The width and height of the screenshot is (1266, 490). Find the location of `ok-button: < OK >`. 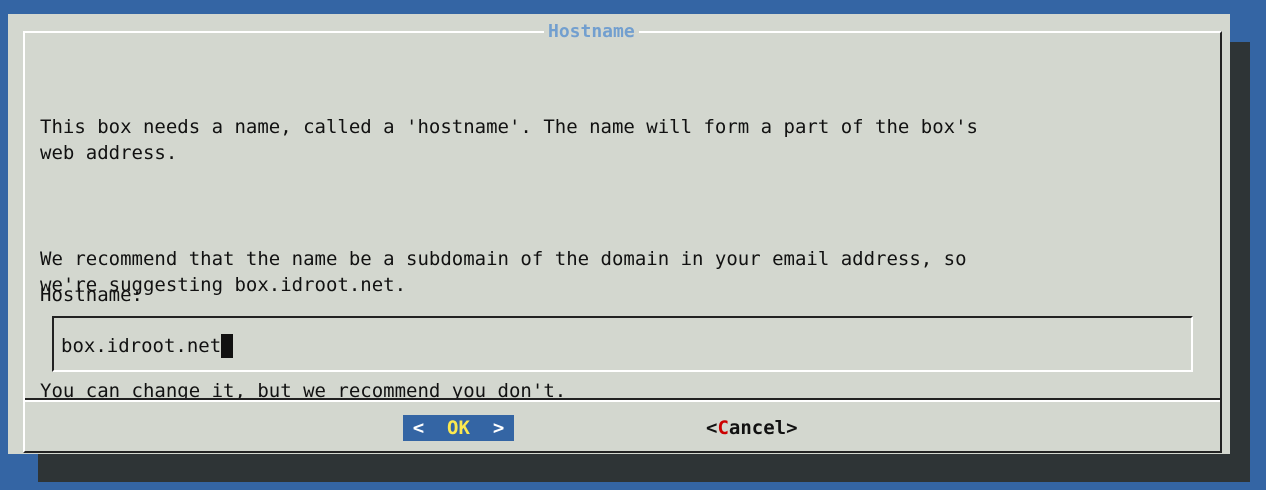

ok-button: < OK > is located at coordinates (458, 428).